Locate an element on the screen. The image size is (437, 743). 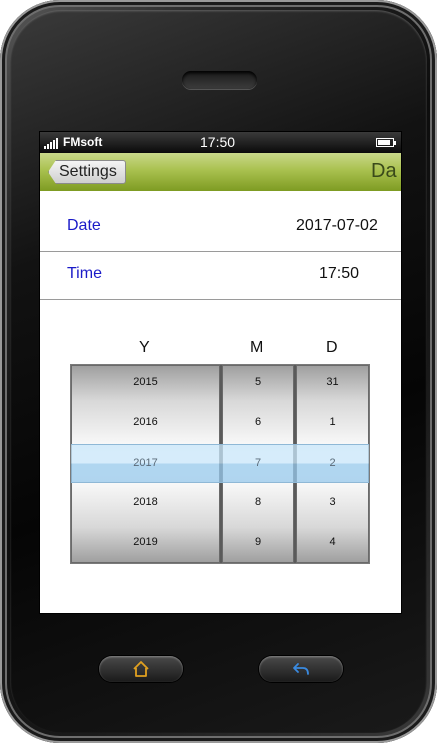
selected-month: 7 is located at coordinates (258, 463).